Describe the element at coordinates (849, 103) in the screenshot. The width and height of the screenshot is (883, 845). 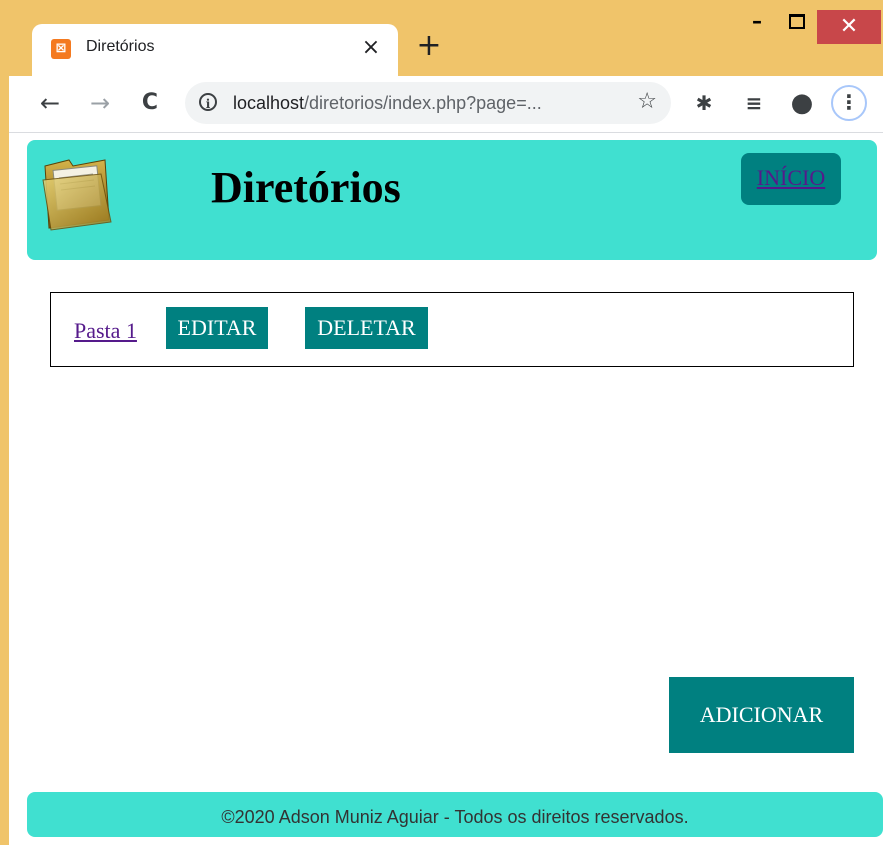
I see `kebab-menu-icon: ⋮` at that location.